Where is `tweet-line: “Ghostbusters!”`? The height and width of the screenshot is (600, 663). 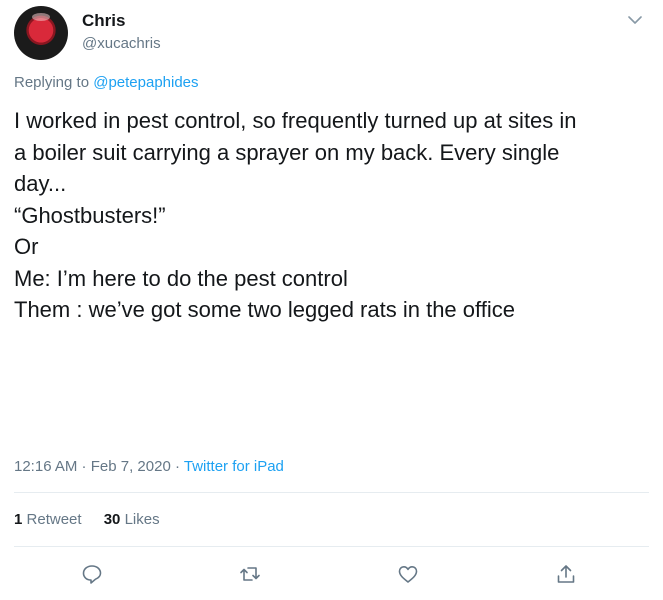
tweet-line: “Ghostbusters!” is located at coordinates (90, 215).